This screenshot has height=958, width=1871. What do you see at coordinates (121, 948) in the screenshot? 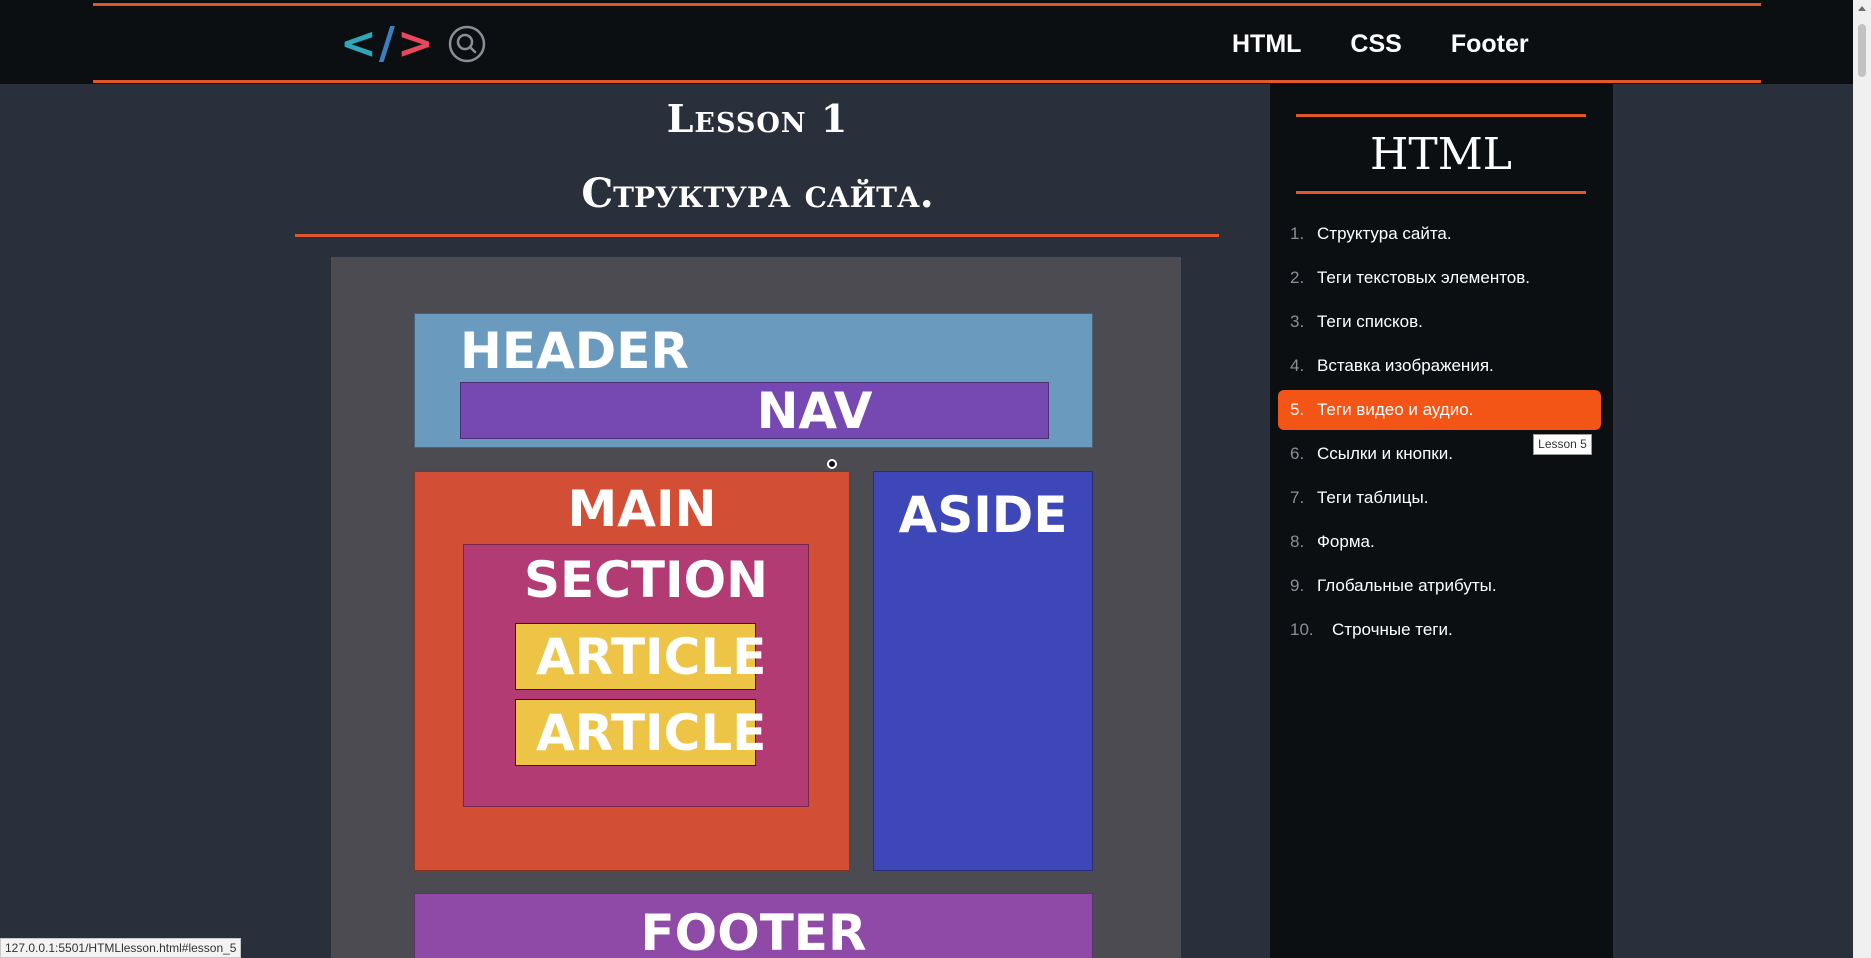
I see `browser-status-url: 127.0.0.1:5501/HTMLlesson.html#lesson_5` at bounding box center [121, 948].